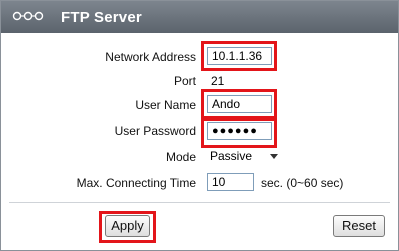 The height and width of the screenshot is (251, 399). What do you see at coordinates (180, 157) in the screenshot?
I see `mode-label: Mode` at bounding box center [180, 157].